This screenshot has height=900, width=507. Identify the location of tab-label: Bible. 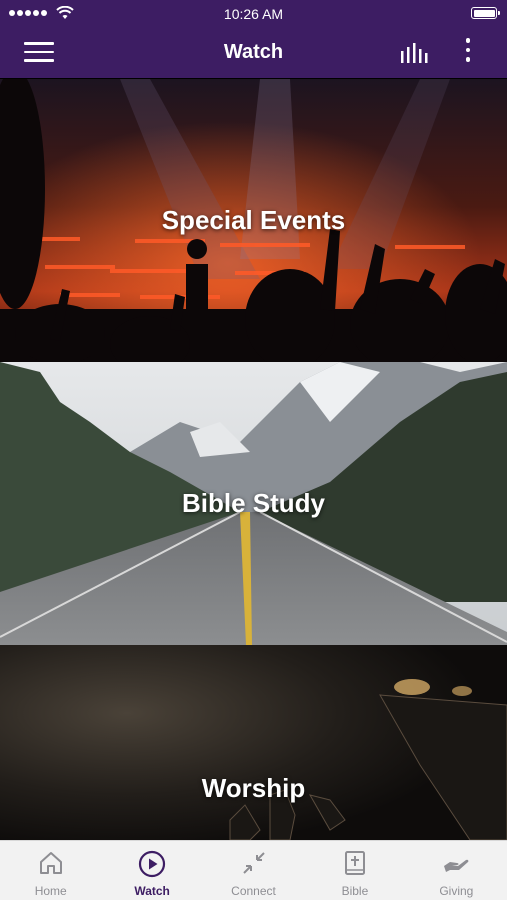
(355, 891).